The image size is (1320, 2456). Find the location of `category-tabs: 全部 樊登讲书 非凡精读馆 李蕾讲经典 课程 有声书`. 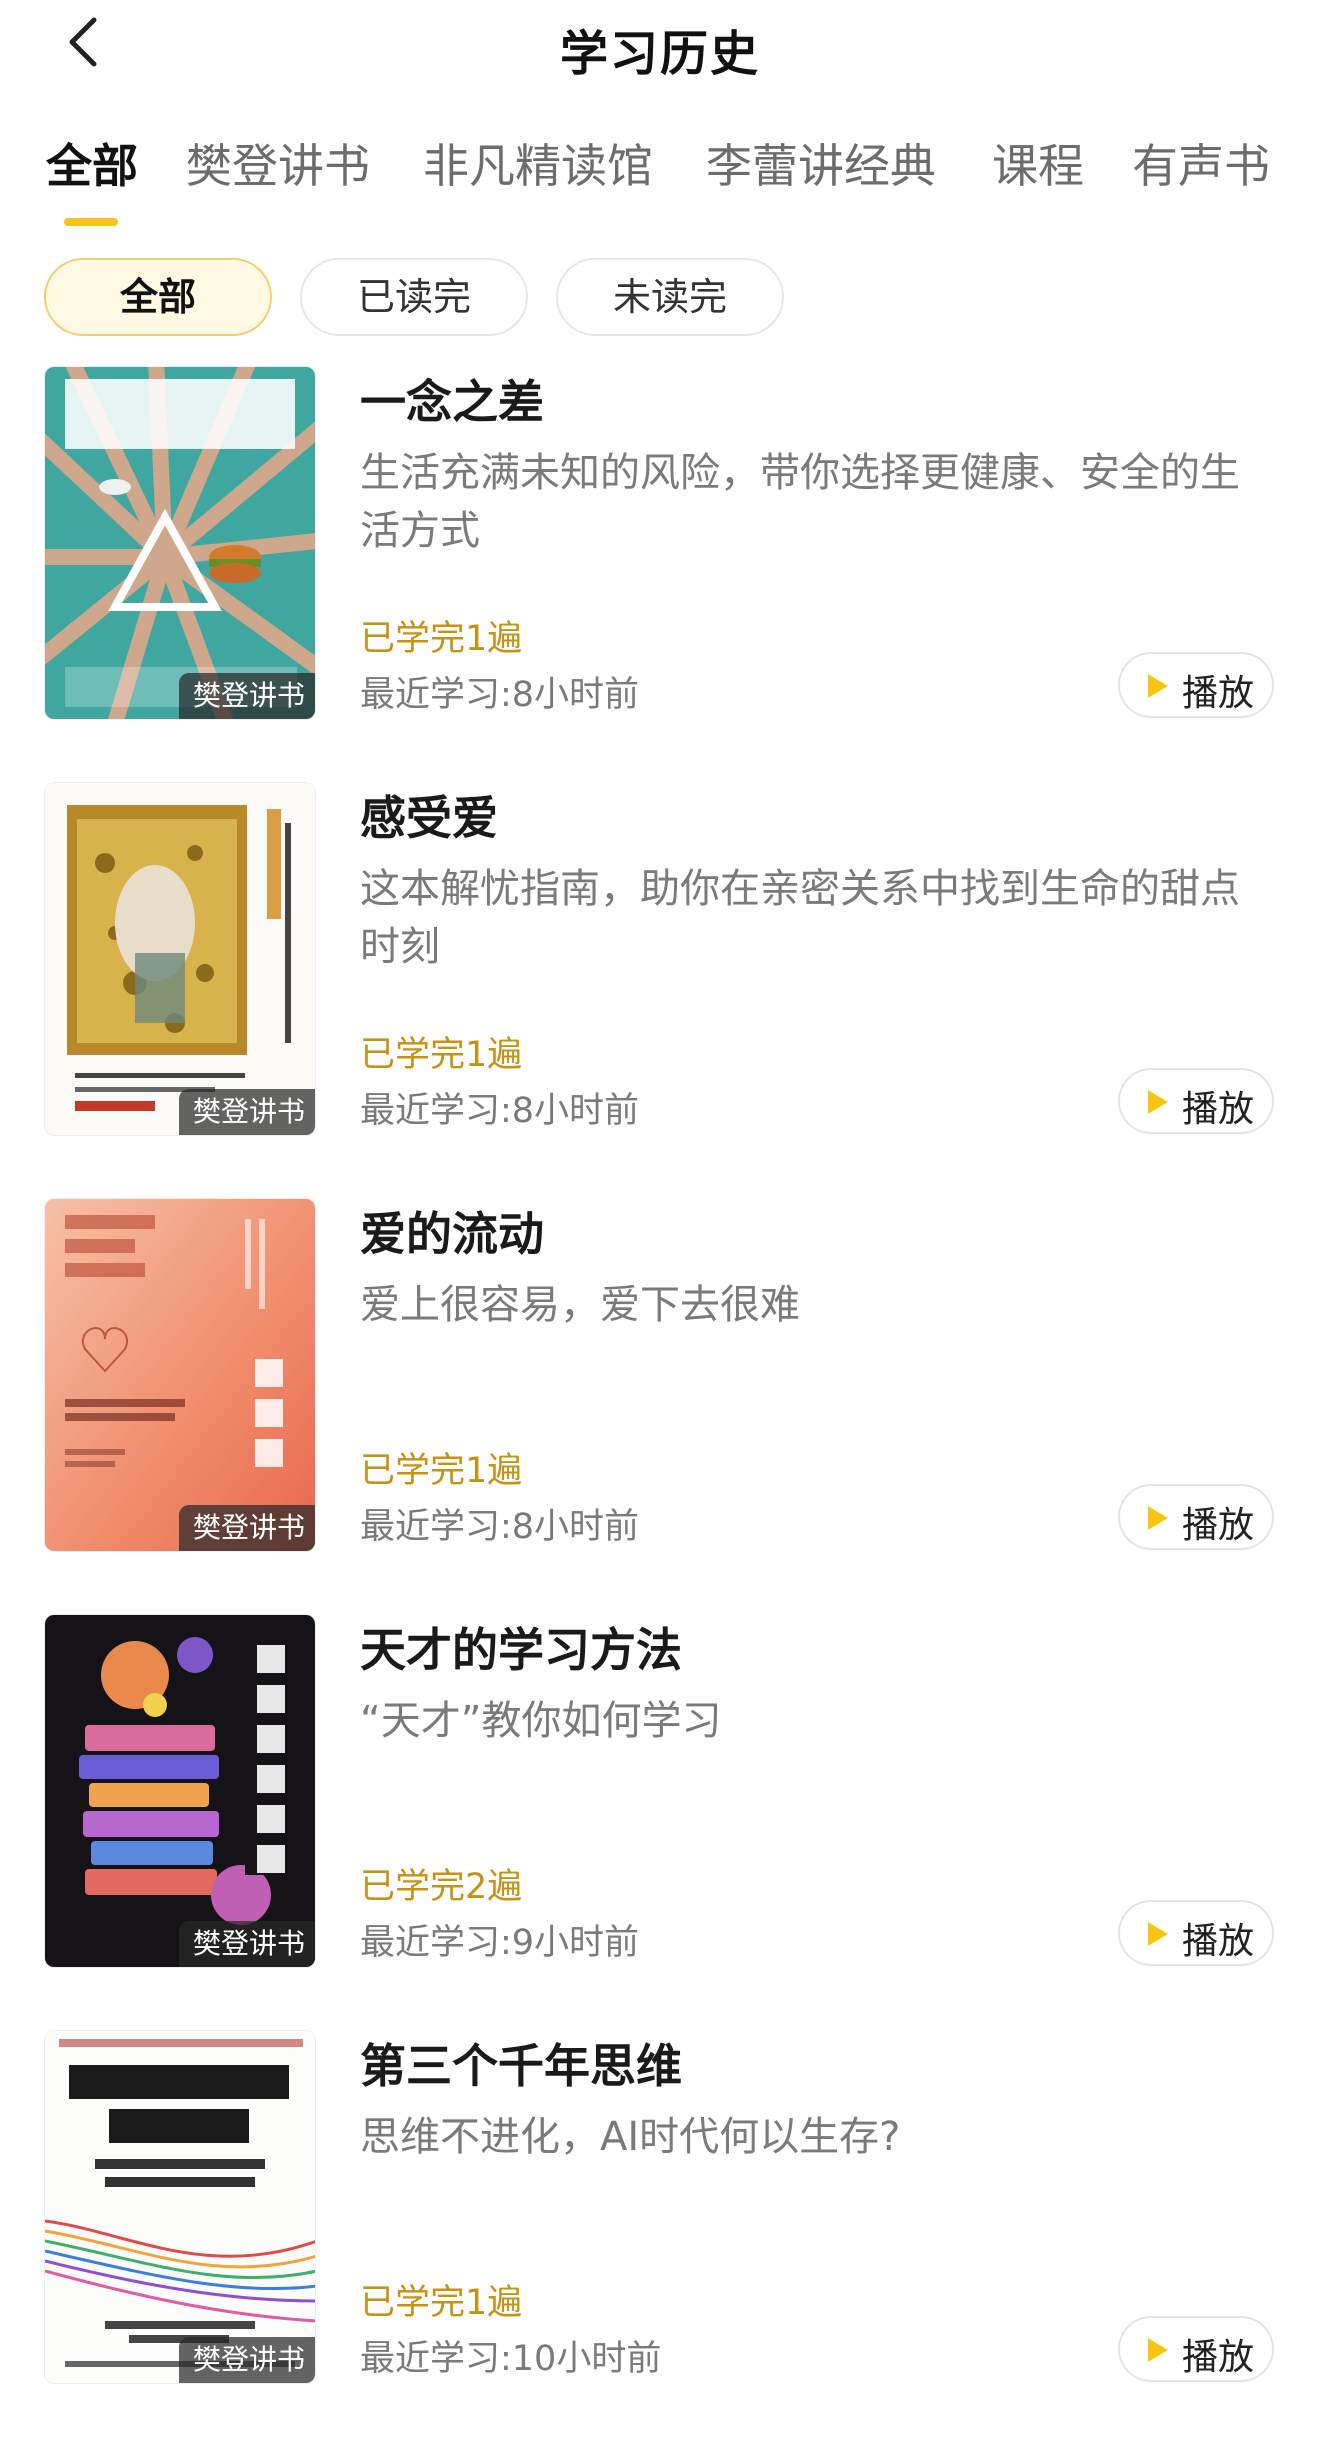

category-tabs: 全部 樊登讲书 非凡精读馆 李蕾讲经典 课程 有声书 is located at coordinates (681, 180).